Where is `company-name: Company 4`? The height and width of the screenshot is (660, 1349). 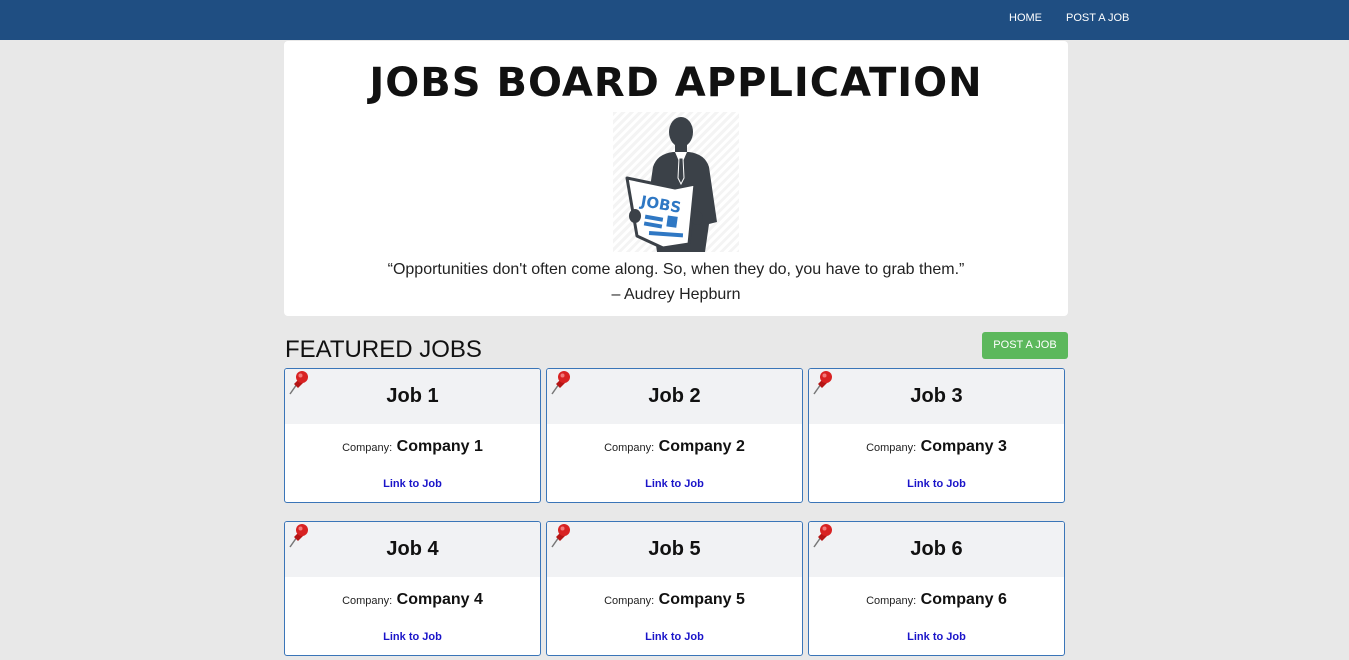
company-name: Company 4 is located at coordinates (439, 599).